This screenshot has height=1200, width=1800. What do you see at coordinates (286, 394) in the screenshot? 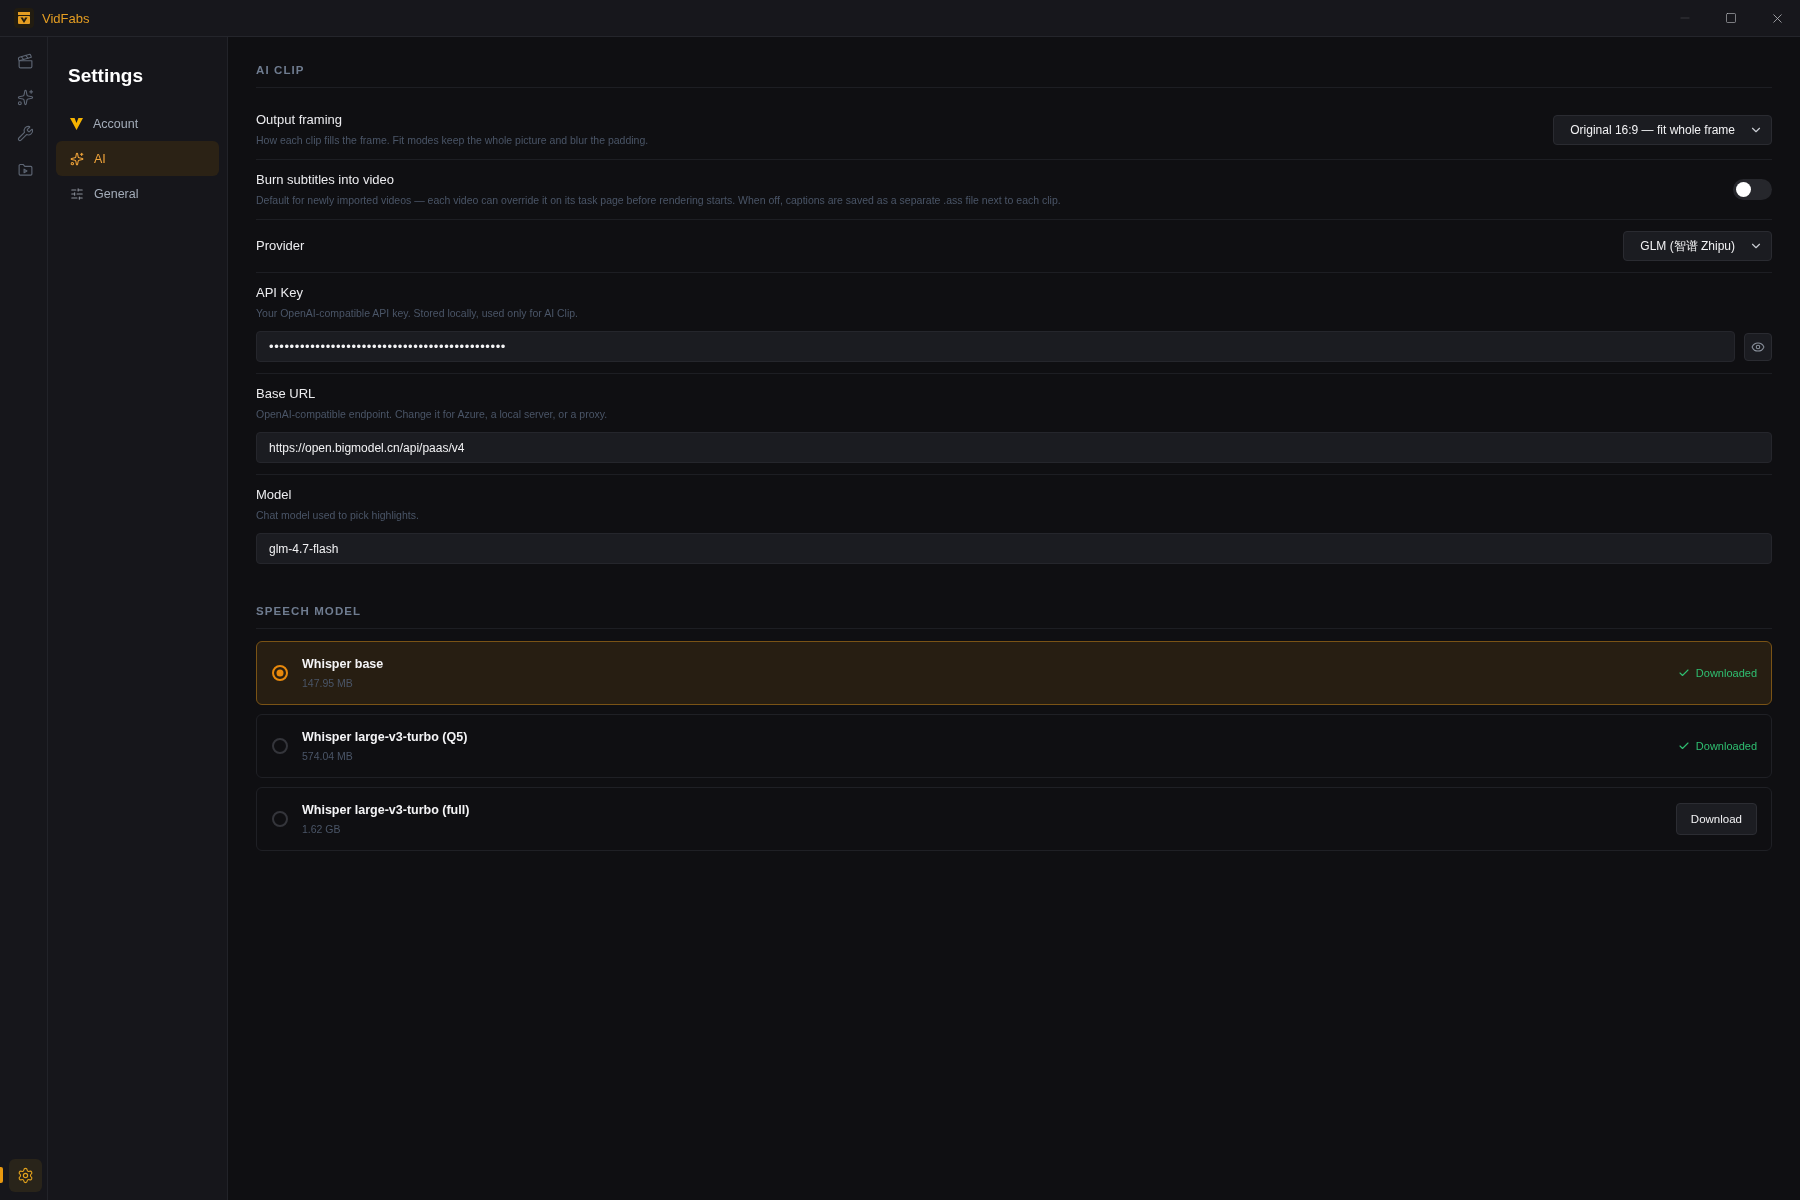
I see `setting-label: Base URL` at bounding box center [286, 394].